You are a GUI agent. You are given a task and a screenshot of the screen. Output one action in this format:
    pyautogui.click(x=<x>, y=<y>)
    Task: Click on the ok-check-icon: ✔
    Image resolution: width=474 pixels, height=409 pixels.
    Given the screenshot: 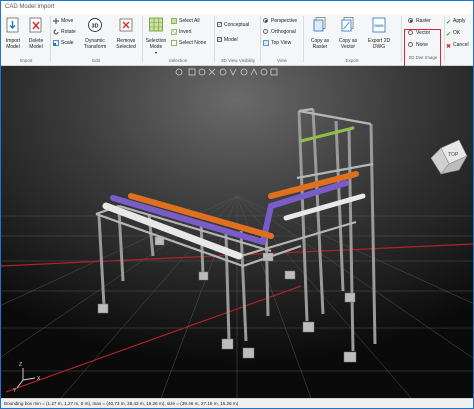 What is the action you would take?
    pyautogui.click(x=449, y=34)
    